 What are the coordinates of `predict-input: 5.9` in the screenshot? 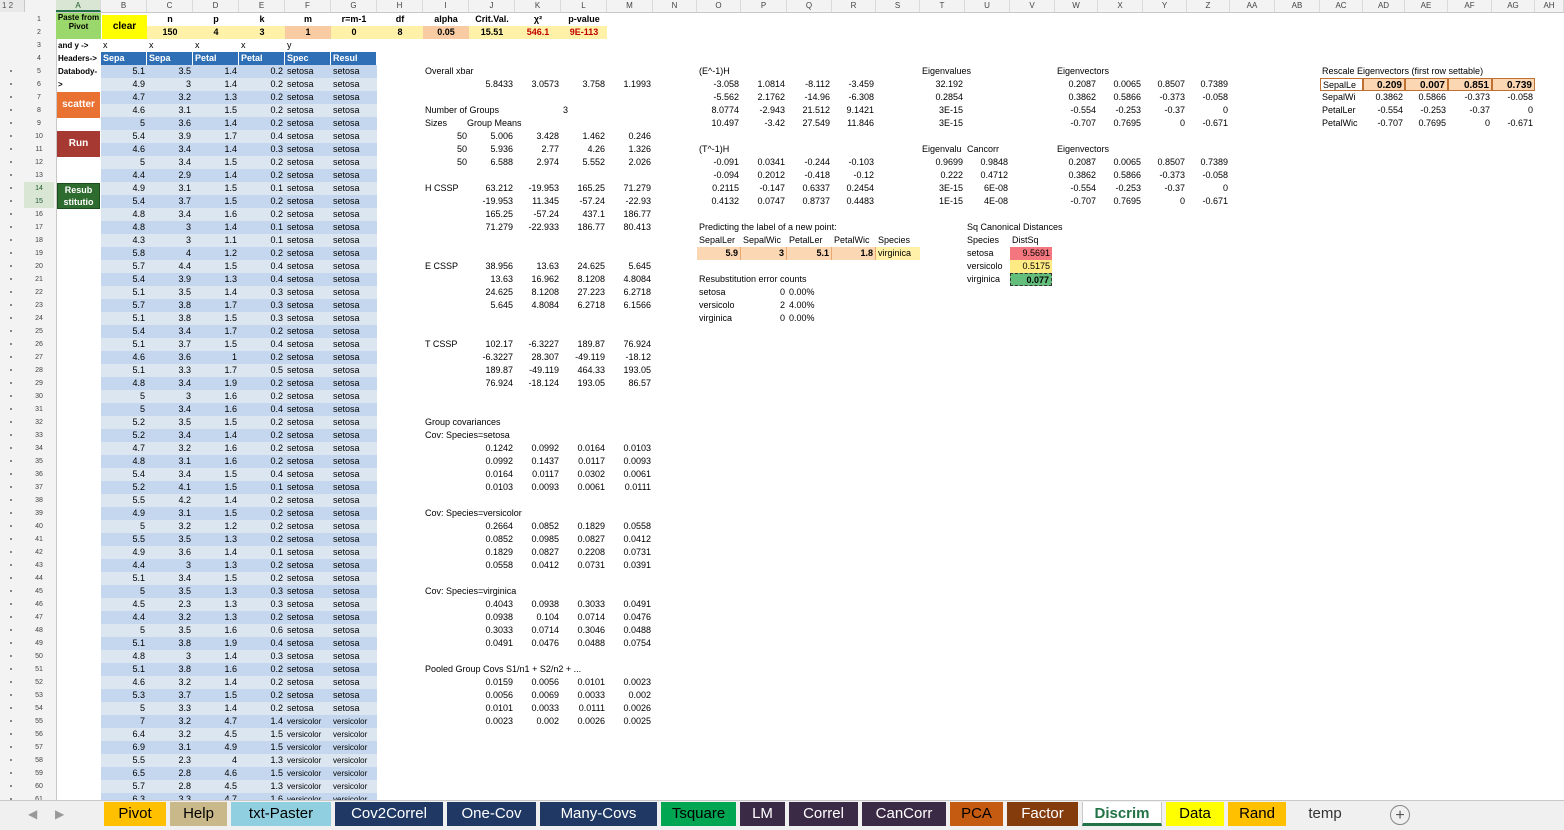 It's located at (719, 253).